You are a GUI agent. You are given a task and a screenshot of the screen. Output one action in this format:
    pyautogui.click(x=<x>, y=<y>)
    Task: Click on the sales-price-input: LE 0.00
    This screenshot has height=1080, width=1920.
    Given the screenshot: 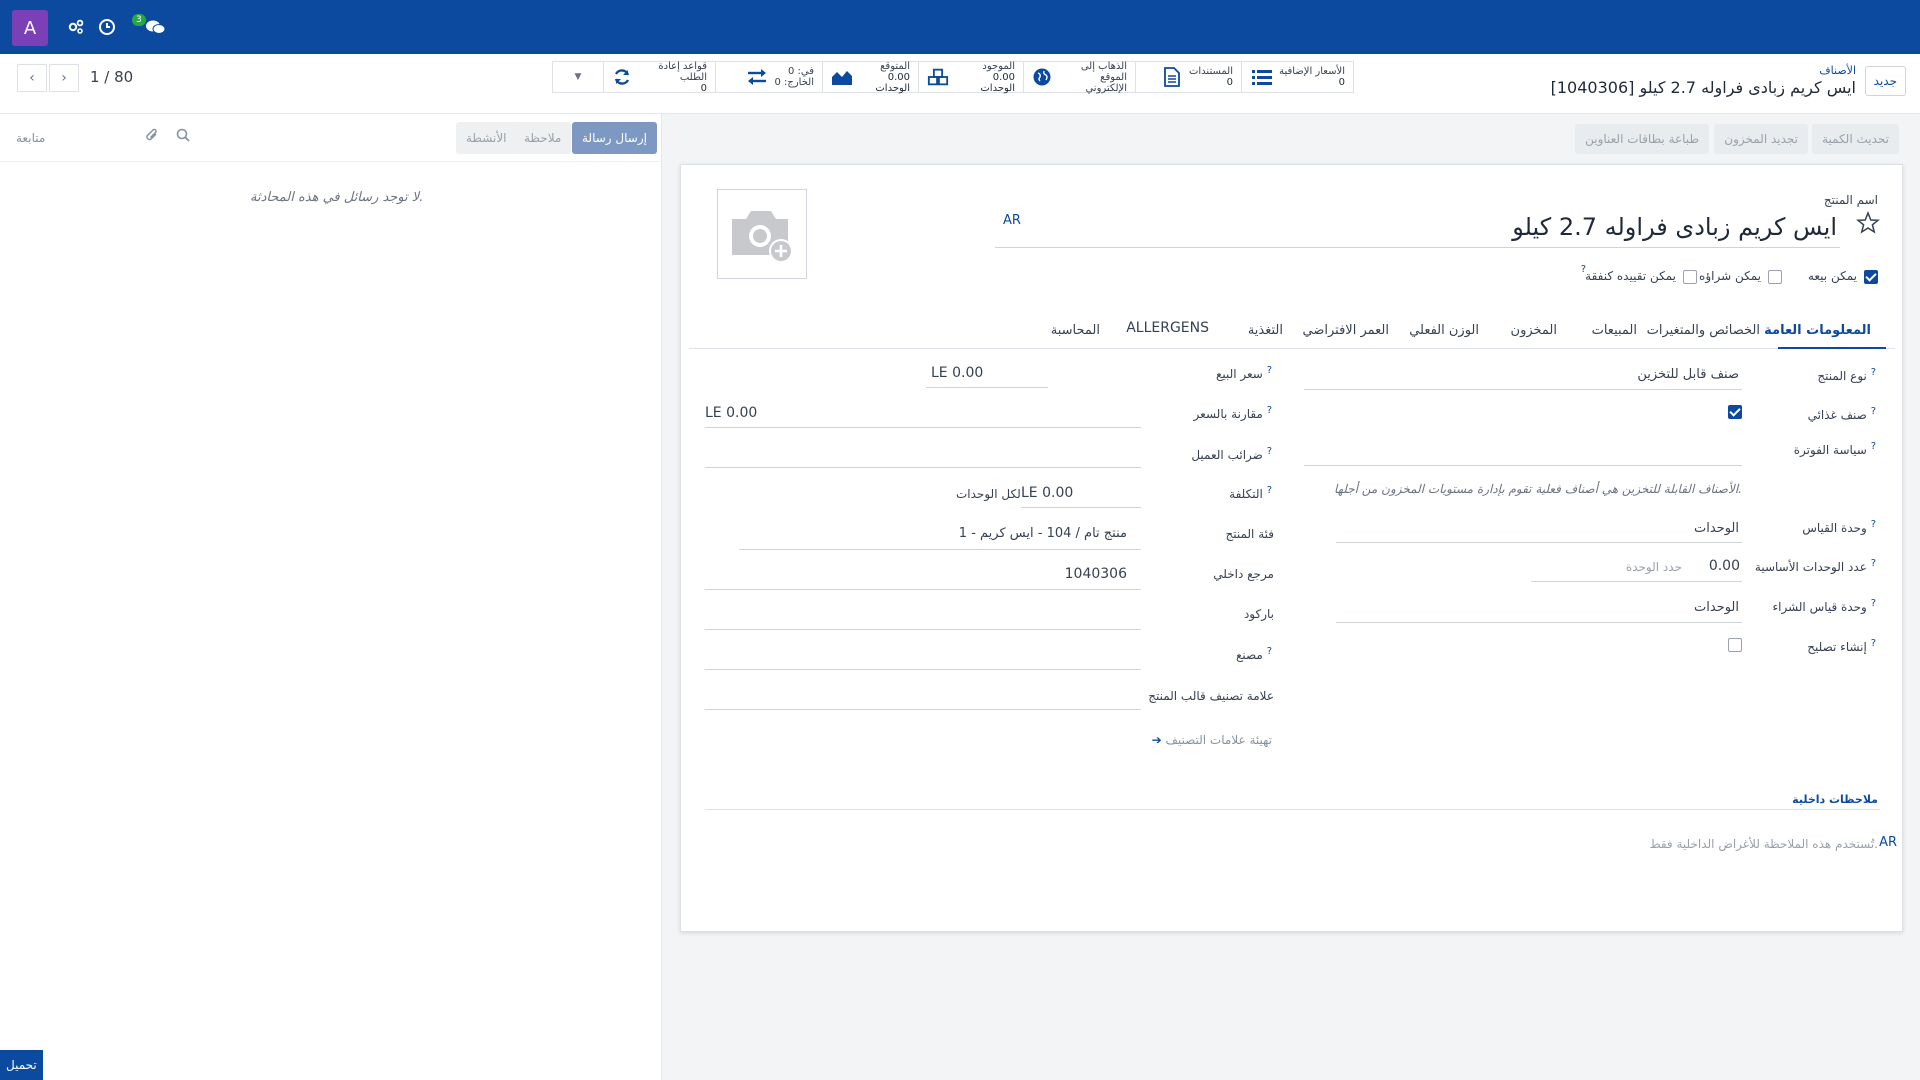 What is the action you would take?
    pyautogui.click(x=957, y=373)
    